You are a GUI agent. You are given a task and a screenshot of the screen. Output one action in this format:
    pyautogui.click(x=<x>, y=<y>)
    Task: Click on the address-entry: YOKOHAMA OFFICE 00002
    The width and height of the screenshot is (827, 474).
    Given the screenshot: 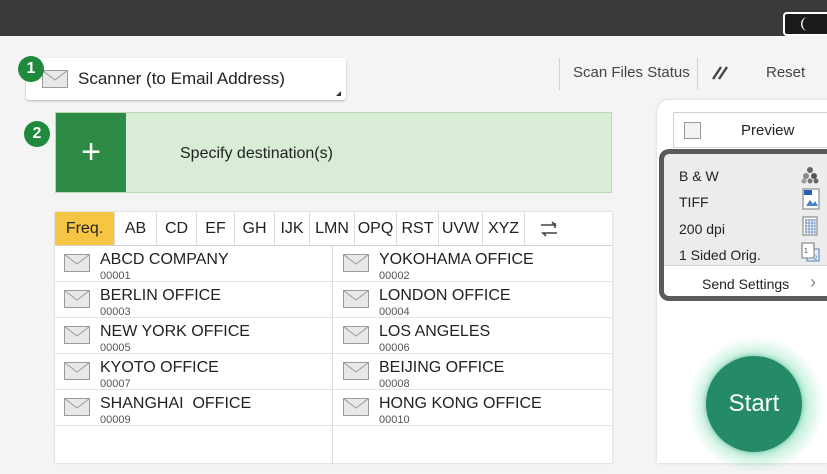 What is the action you would take?
    pyautogui.click(x=472, y=264)
    